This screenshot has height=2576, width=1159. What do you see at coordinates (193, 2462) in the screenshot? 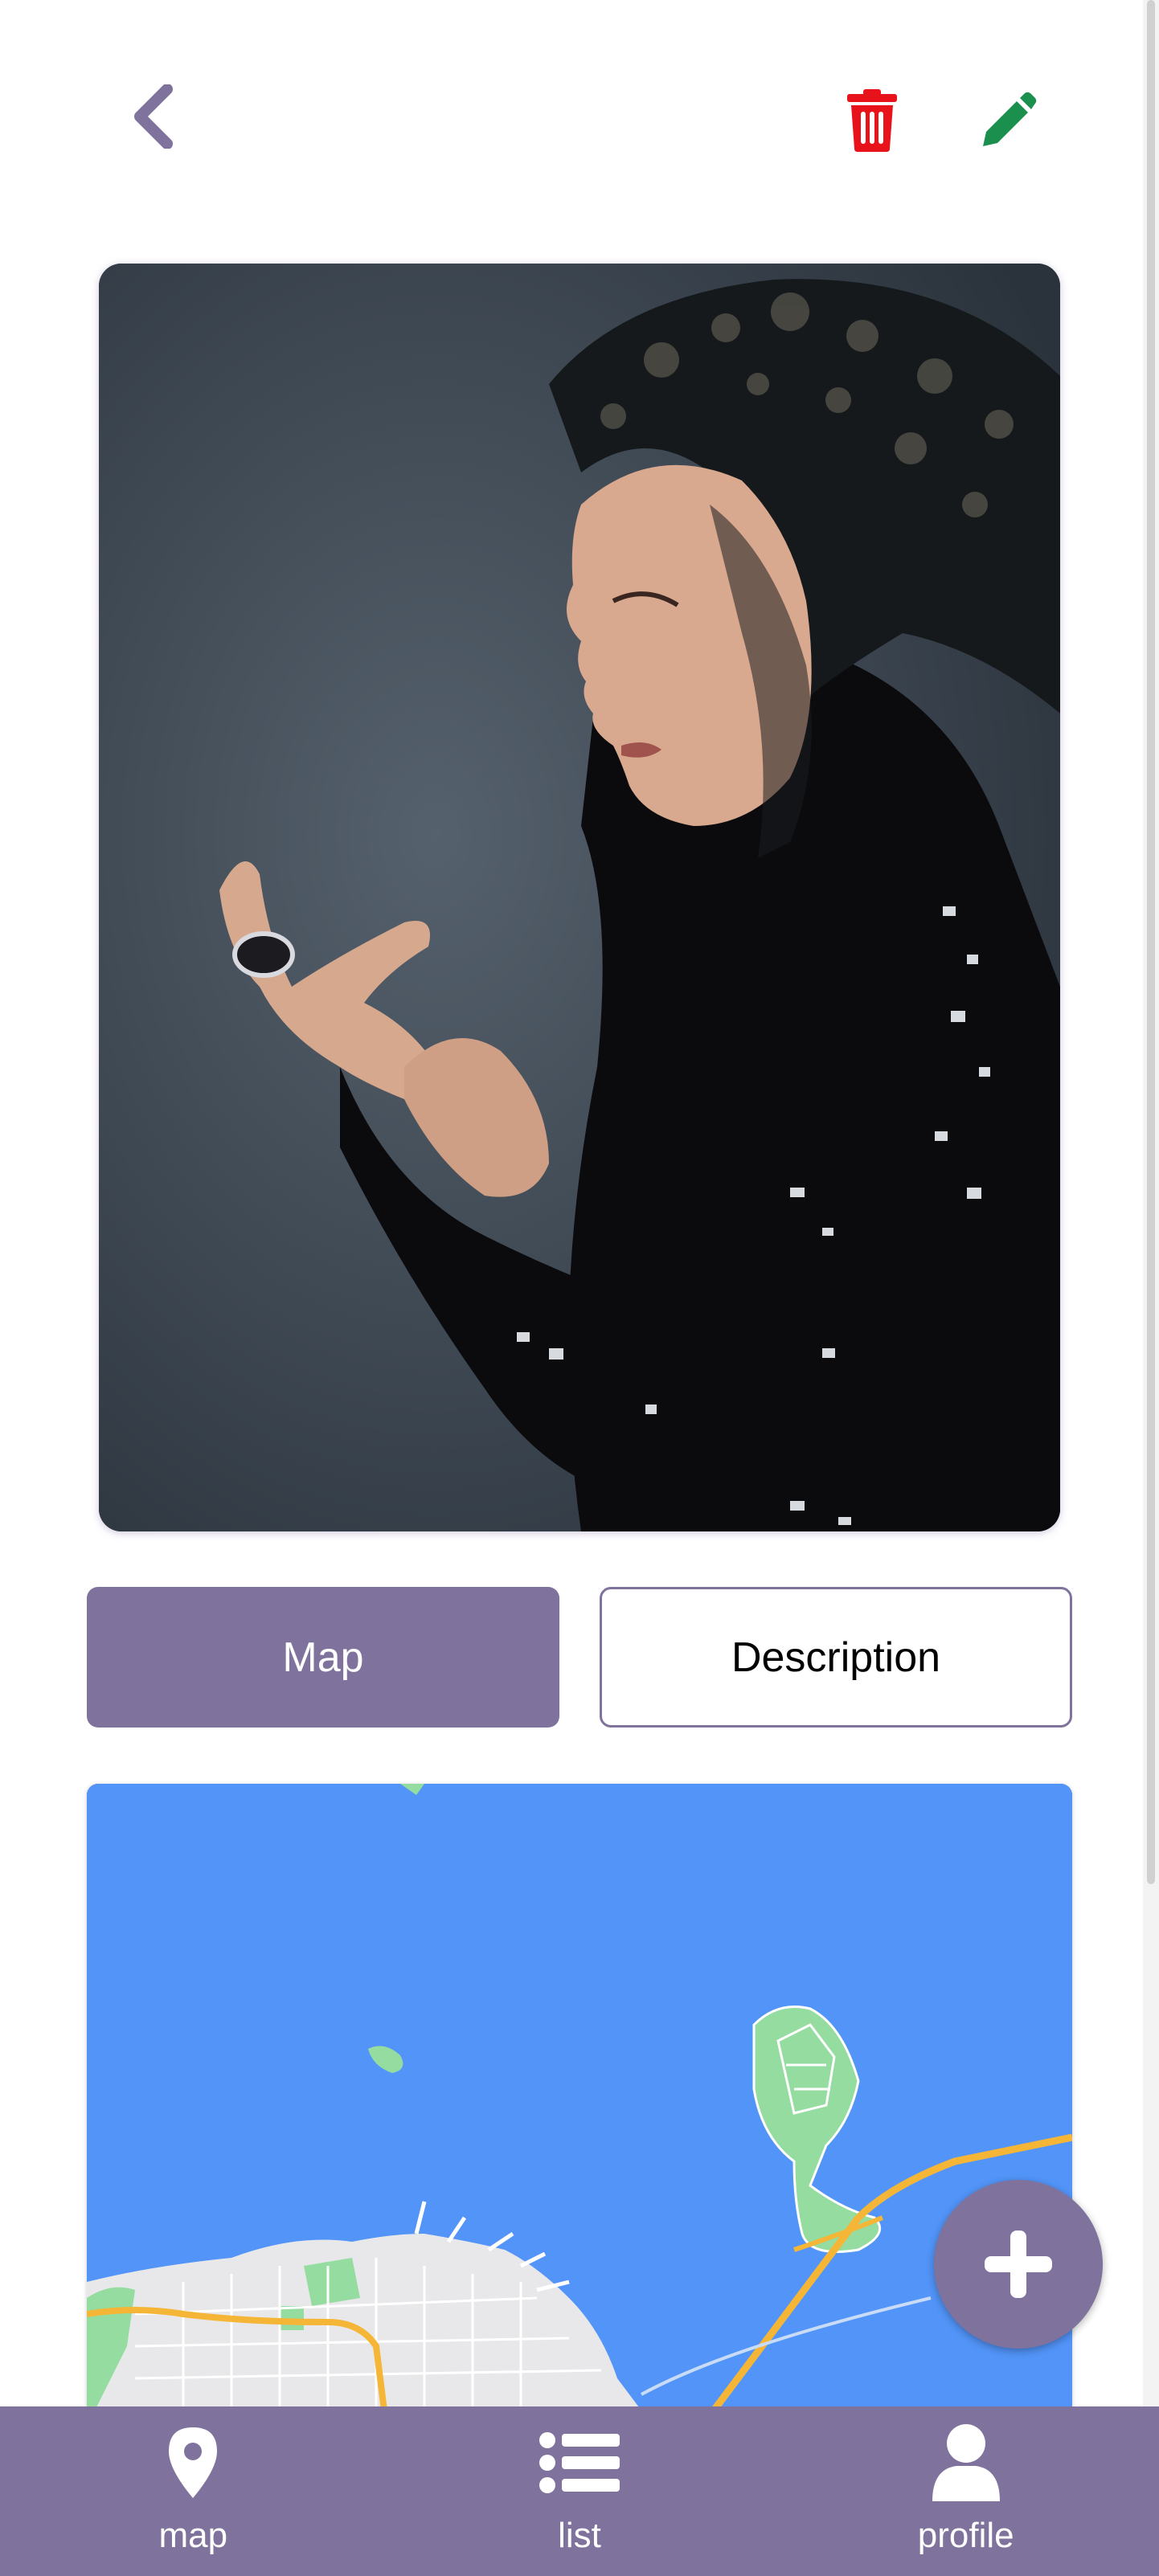
I see `map-marker-icon` at bounding box center [193, 2462].